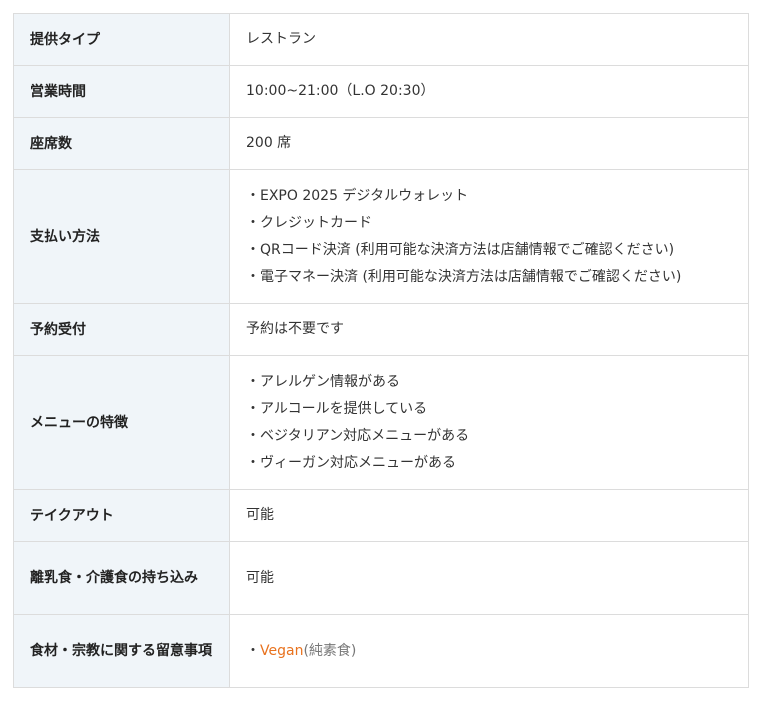  What do you see at coordinates (357, 195) in the screenshot?
I see `list-item: ・EXPO 2025 デジタルウォレット` at bounding box center [357, 195].